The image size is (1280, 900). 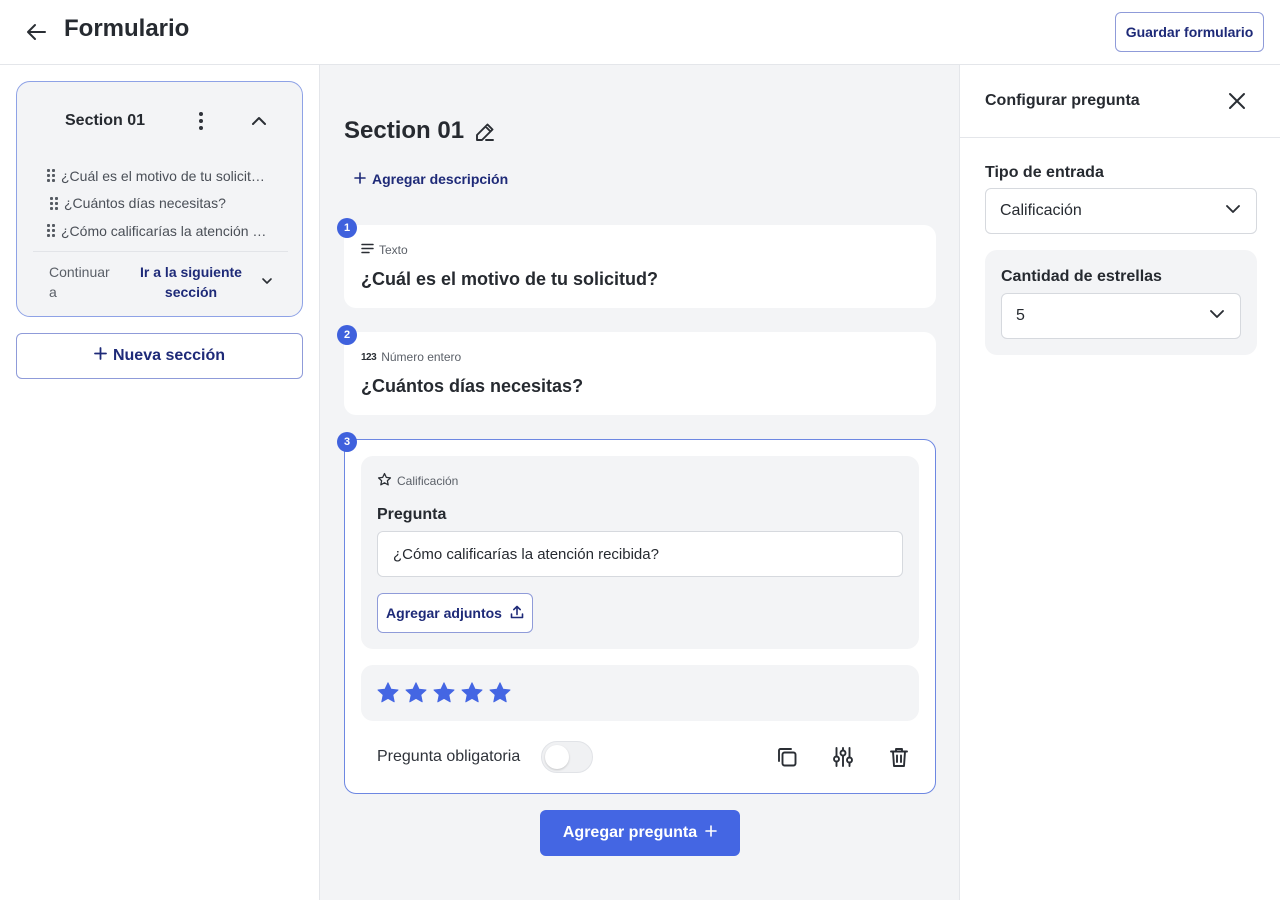 I want to click on more-options-icon, so click(x=201, y=121).